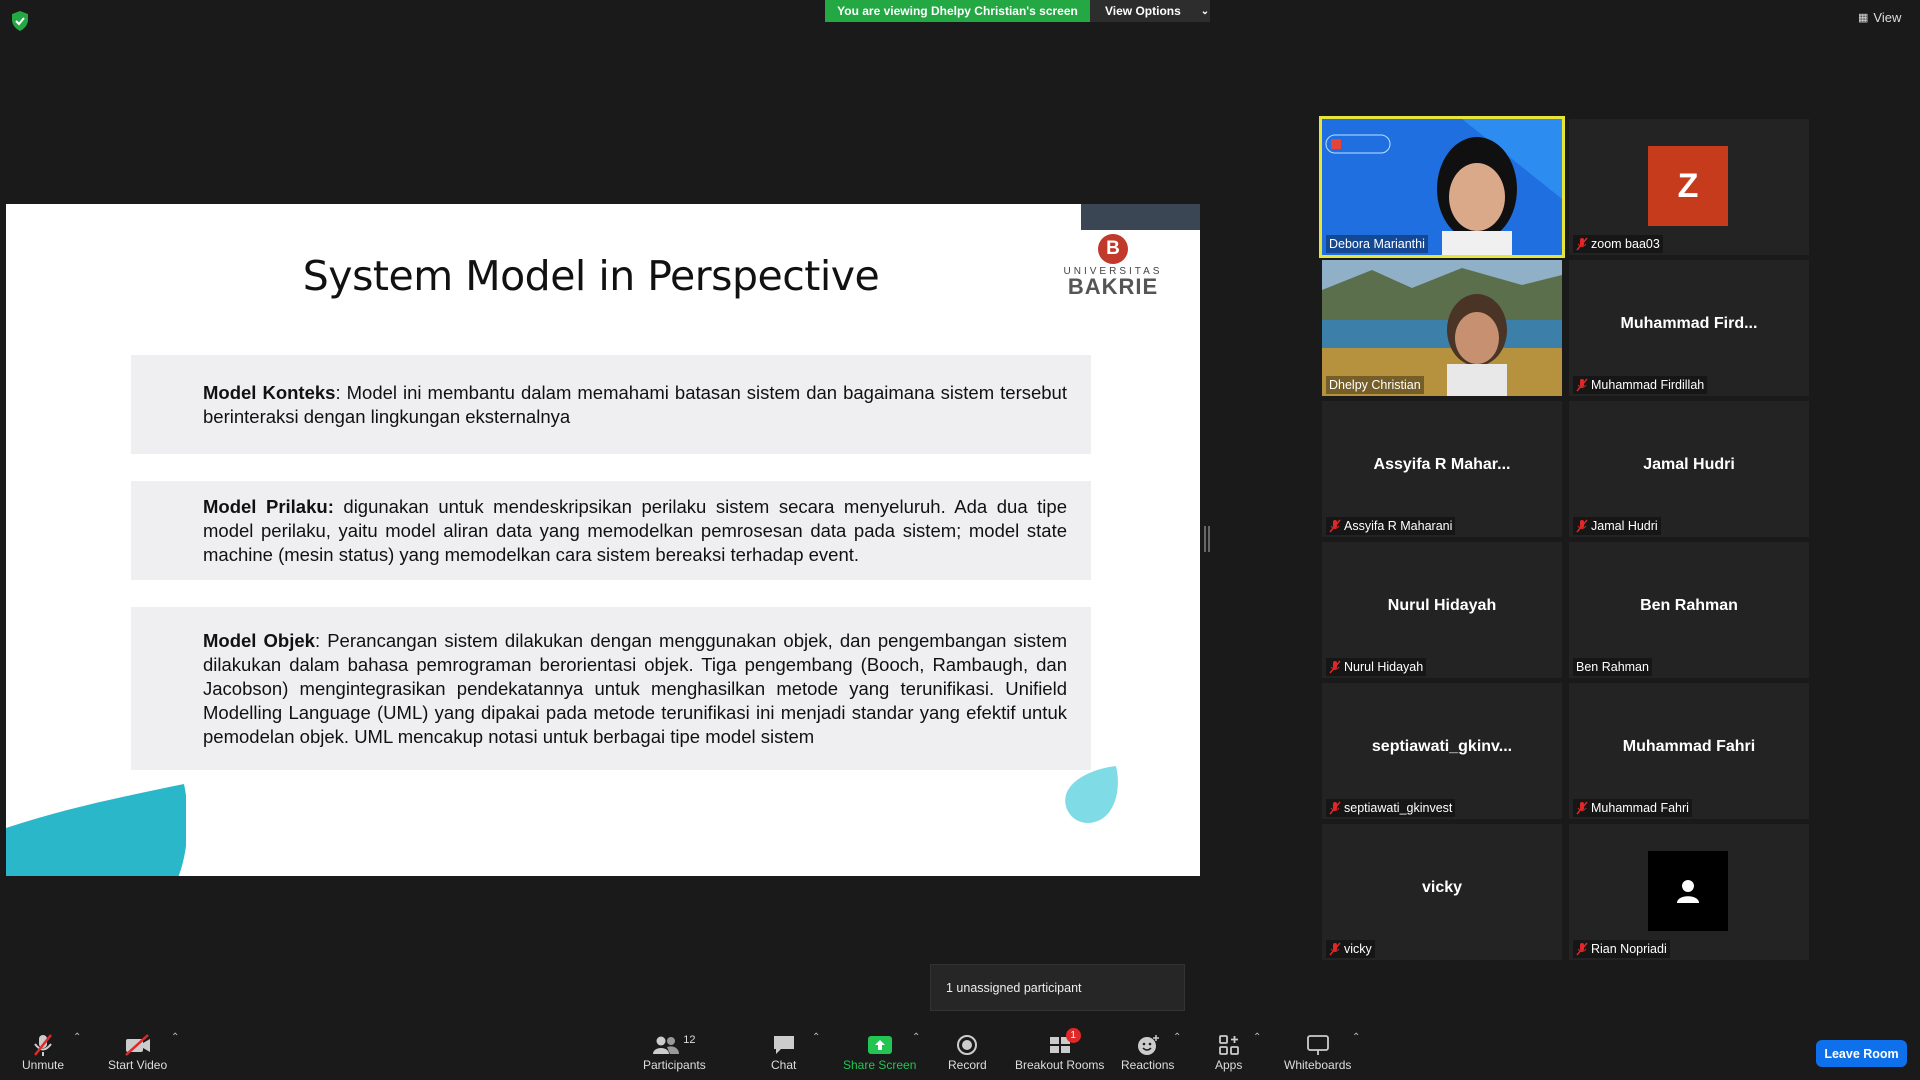 The height and width of the screenshot is (1080, 1920). I want to click on apps-label: Apps, so click(1229, 1065).